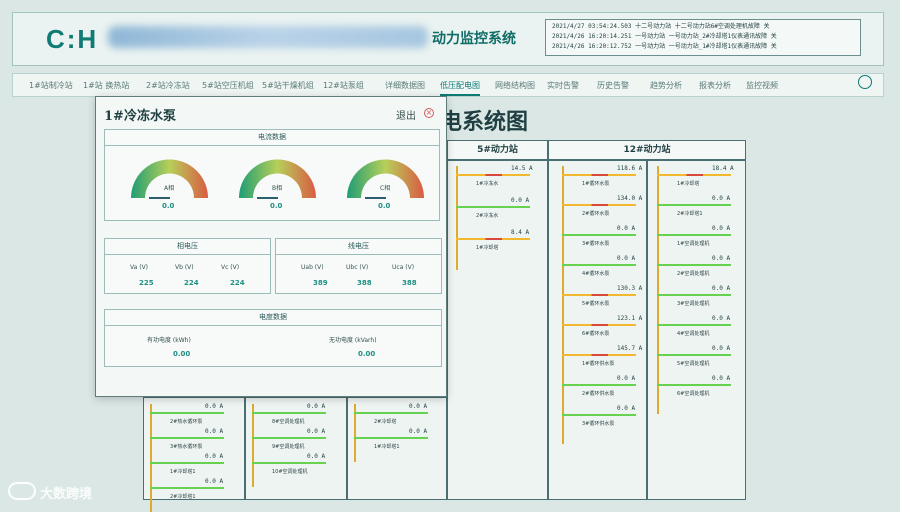 This screenshot has width=900, height=512. What do you see at coordinates (715, 85) in the screenshot?
I see `nav-item: 报表分析` at bounding box center [715, 85].